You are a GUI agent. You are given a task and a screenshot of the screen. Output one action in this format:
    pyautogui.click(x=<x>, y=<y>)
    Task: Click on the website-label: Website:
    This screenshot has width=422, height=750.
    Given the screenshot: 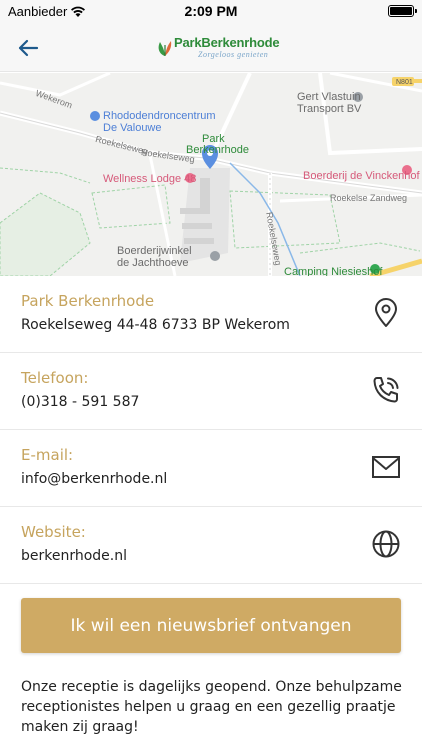 What is the action you would take?
    pyautogui.click(x=53, y=532)
    